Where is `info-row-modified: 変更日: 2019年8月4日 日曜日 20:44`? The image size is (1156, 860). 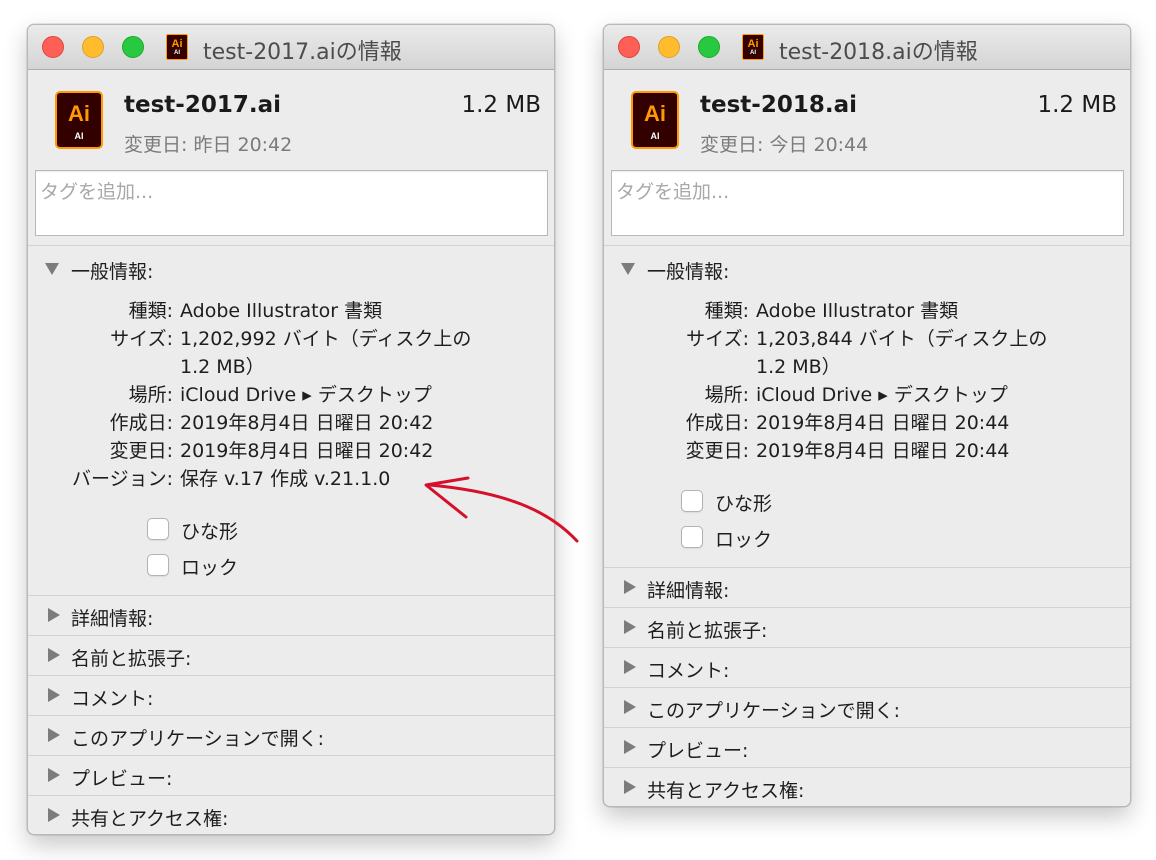
info-row-modified: 変更日: 2019年8月4日 日曜日 20:44 is located at coordinates (864, 449).